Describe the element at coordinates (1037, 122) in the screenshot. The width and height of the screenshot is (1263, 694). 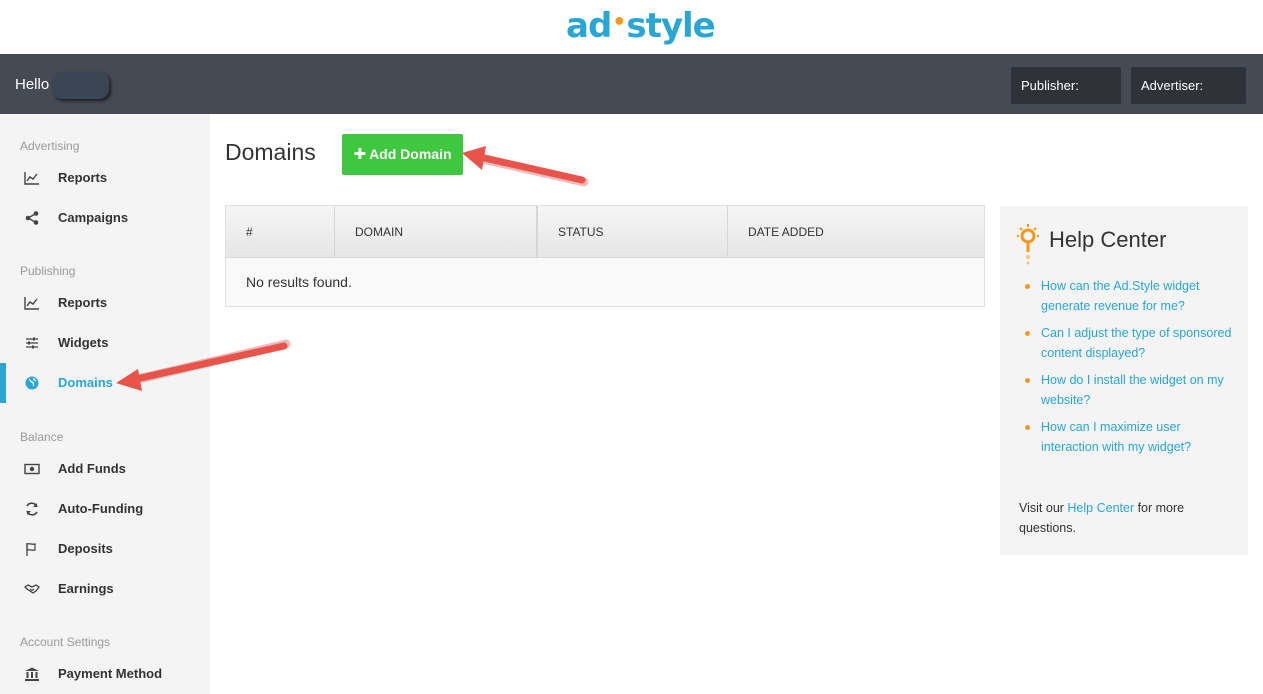
I see `publisher-balance-value: $0.00` at that location.